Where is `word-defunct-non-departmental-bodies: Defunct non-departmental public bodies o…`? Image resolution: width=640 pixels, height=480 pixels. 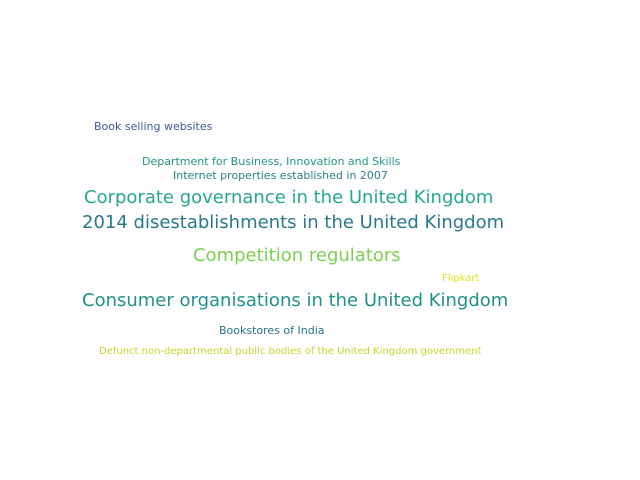 word-defunct-non-departmental-bodies: Defunct non-departmental public bodies o… is located at coordinates (290, 351).